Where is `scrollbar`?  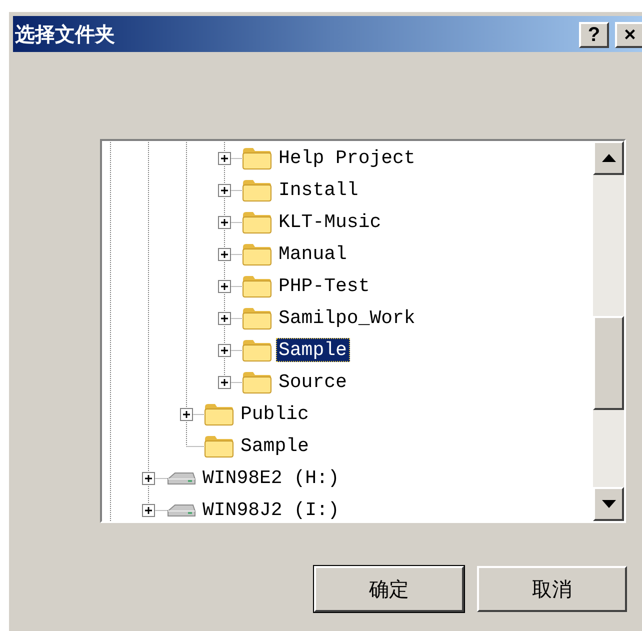 scrollbar is located at coordinates (608, 331).